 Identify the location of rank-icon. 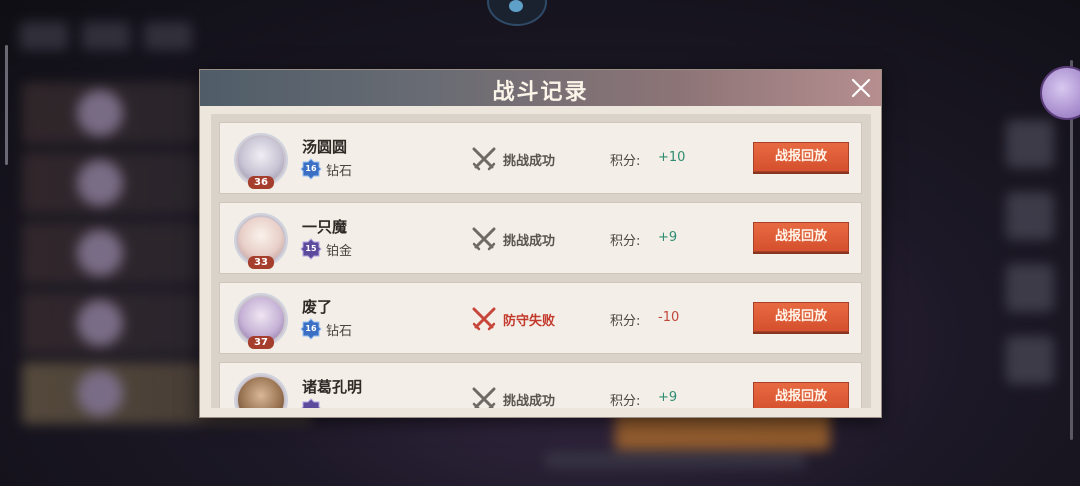
(311, 403).